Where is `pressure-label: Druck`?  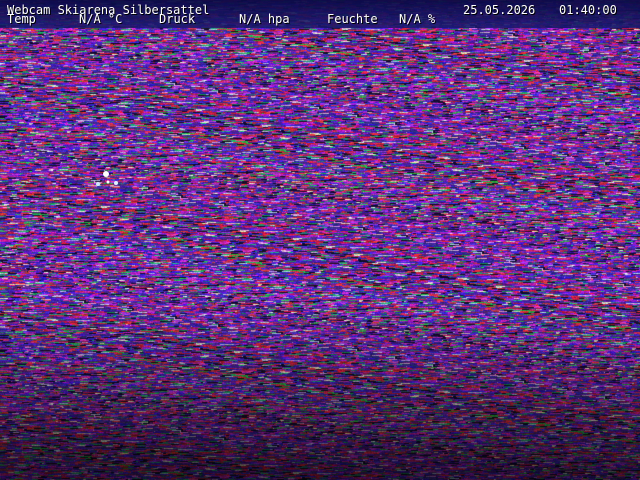
pressure-label: Druck is located at coordinates (177, 19).